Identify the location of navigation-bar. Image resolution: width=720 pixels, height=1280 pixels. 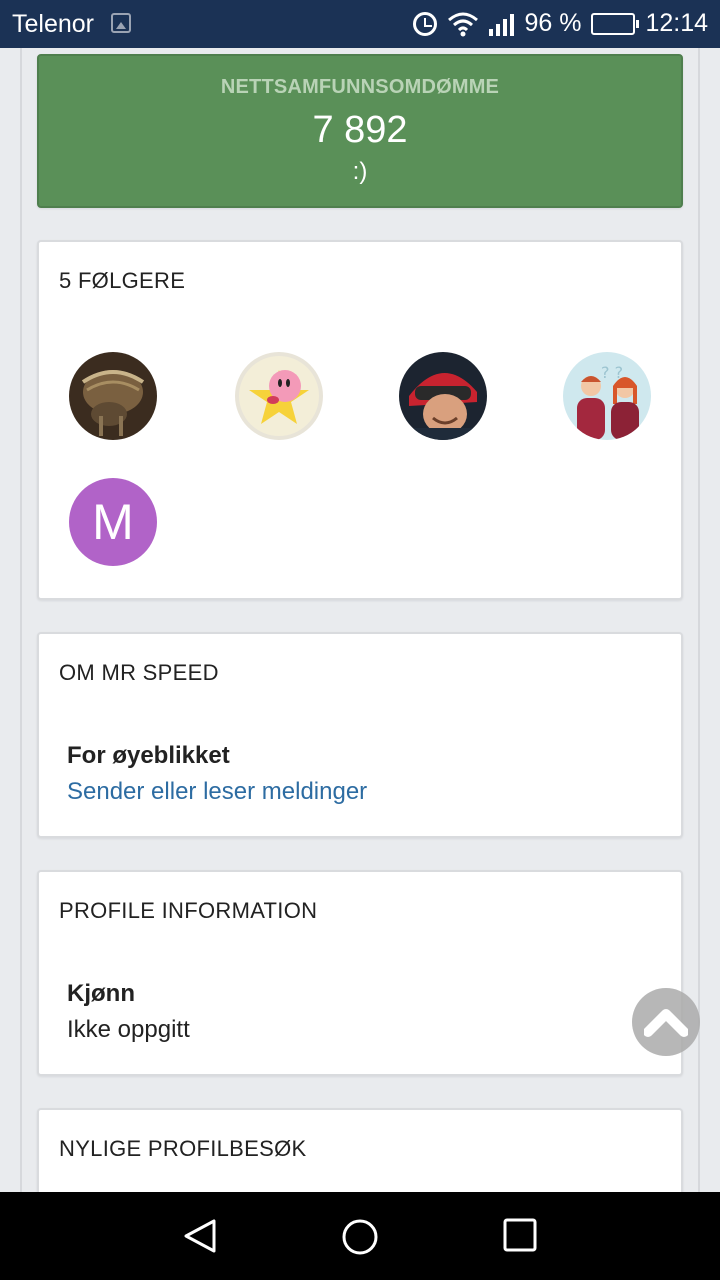
(360, 1236).